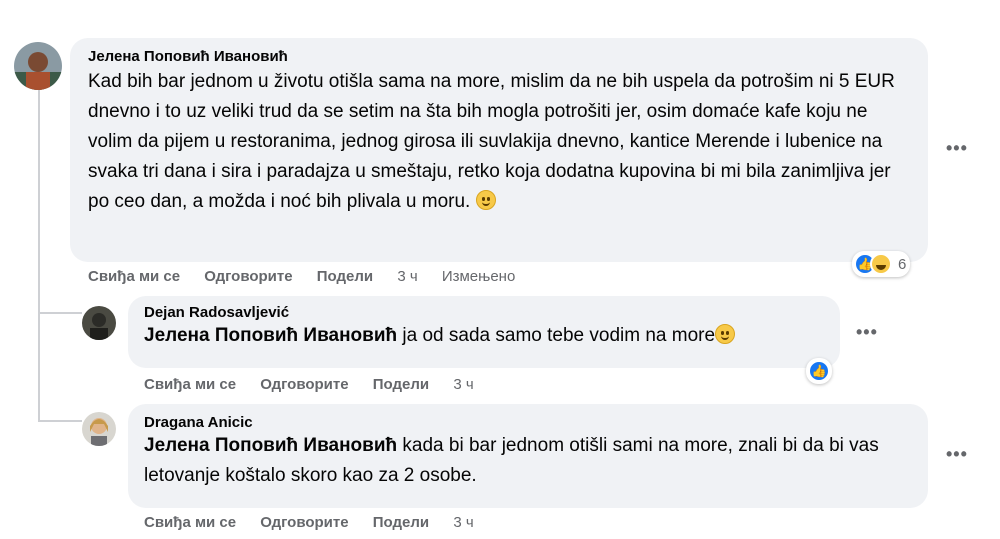 The width and height of the screenshot is (1000, 539). I want to click on reaction-count: 6, so click(902, 264).